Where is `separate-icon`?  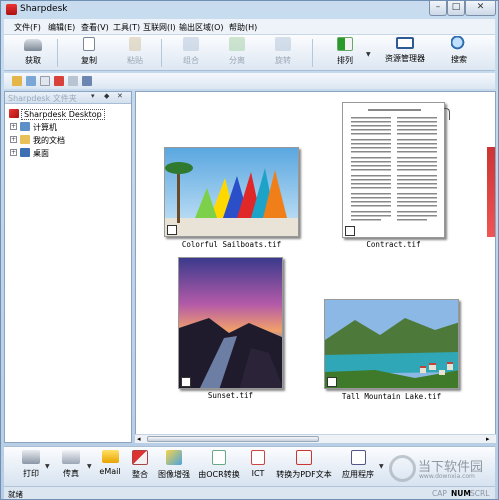 separate-icon is located at coordinates (237, 44).